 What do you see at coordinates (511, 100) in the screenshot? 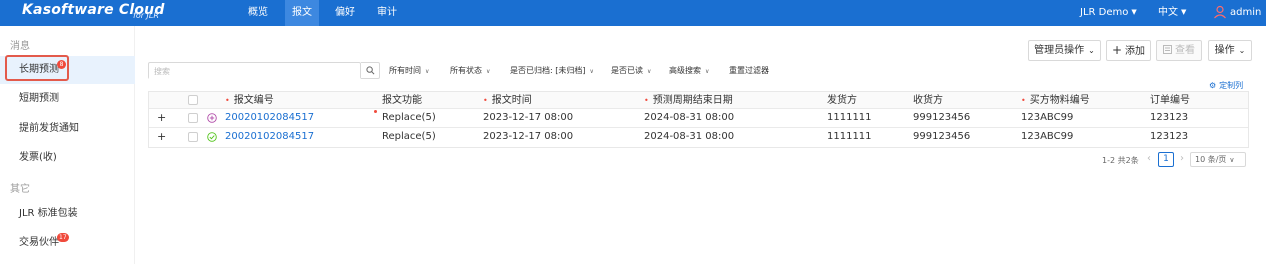
I see `column-header-label: 报文时间` at bounding box center [511, 100].